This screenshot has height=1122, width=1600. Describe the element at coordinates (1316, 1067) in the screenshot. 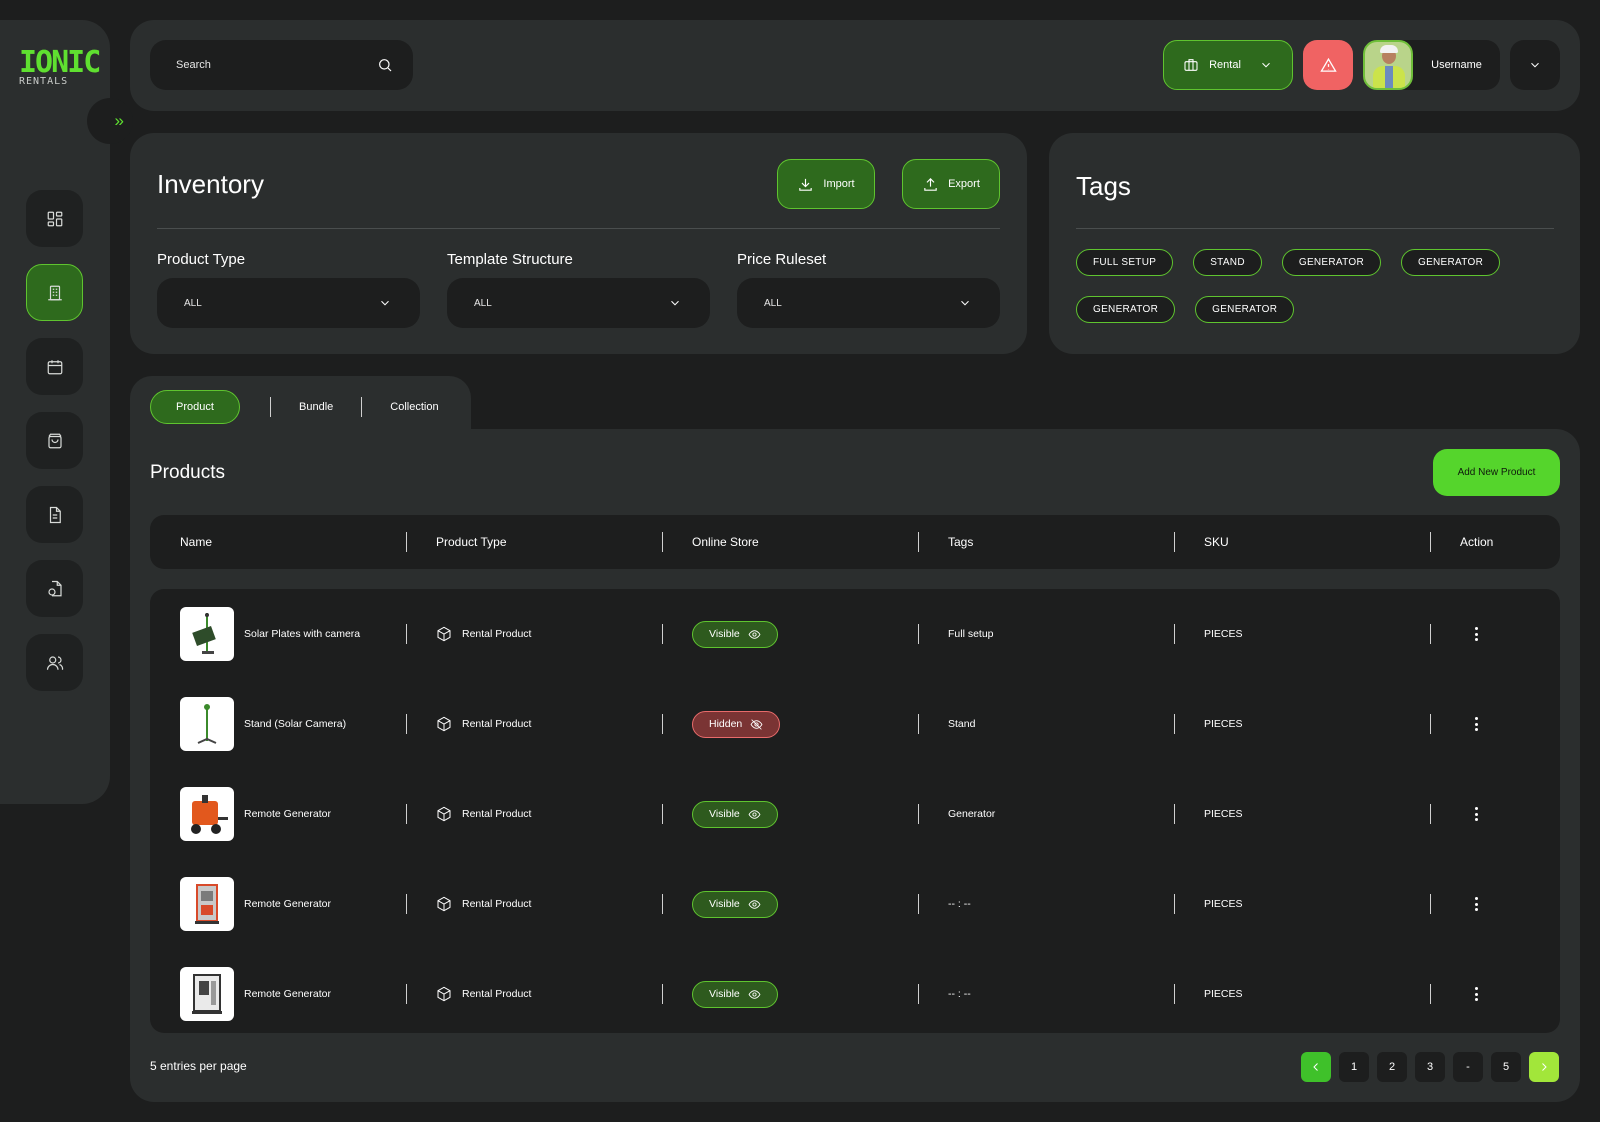

I see `previous-page-button` at that location.